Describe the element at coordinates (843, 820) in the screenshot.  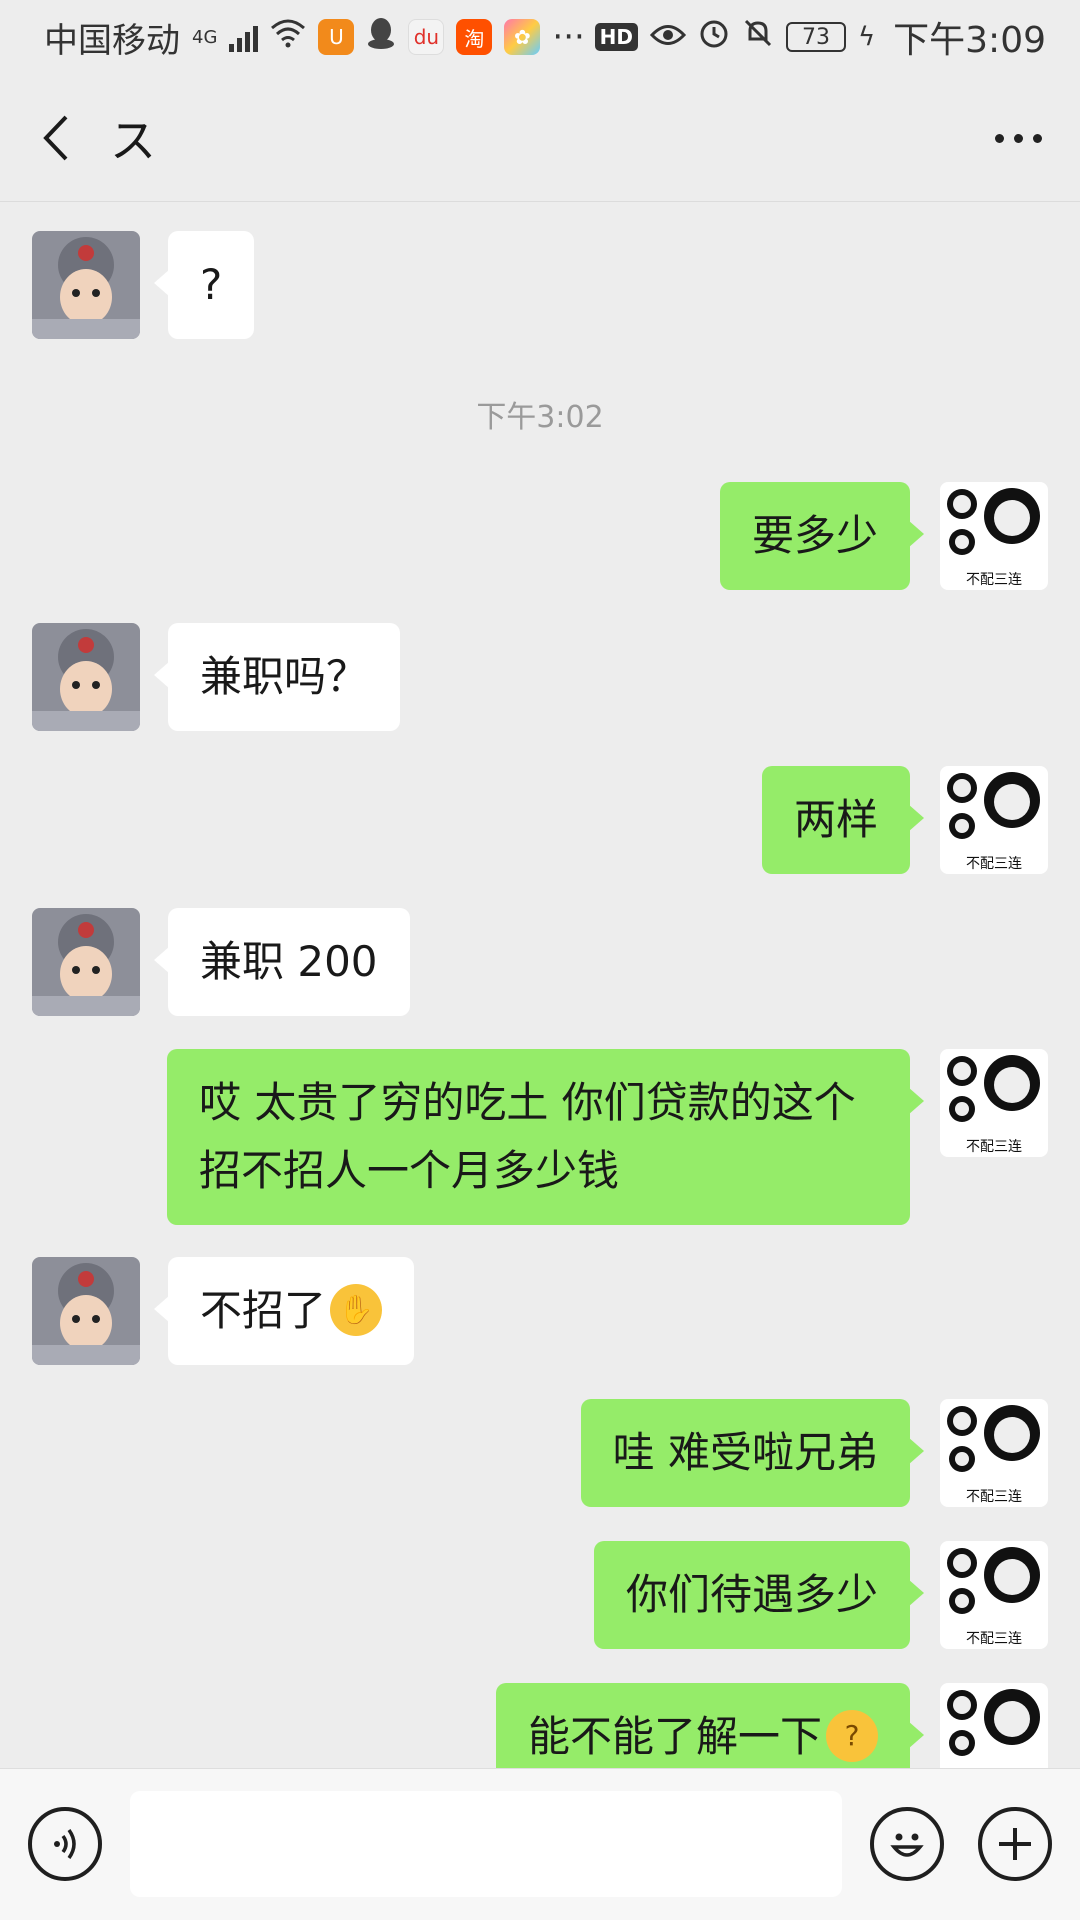
I see `outgoing-message-bubble: 两样` at that location.